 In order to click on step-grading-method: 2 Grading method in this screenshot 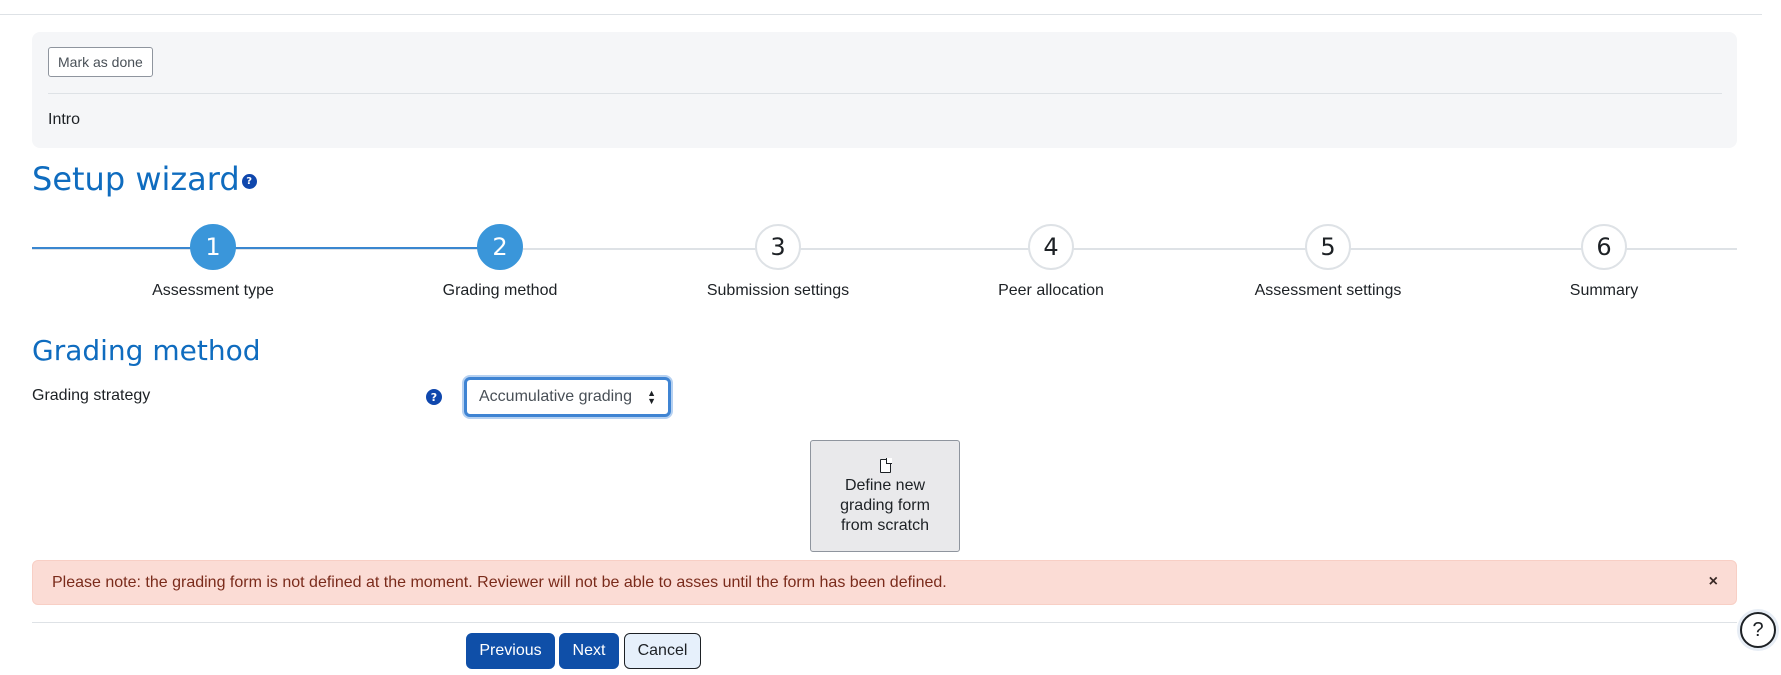, I will do `click(500, 262)`.